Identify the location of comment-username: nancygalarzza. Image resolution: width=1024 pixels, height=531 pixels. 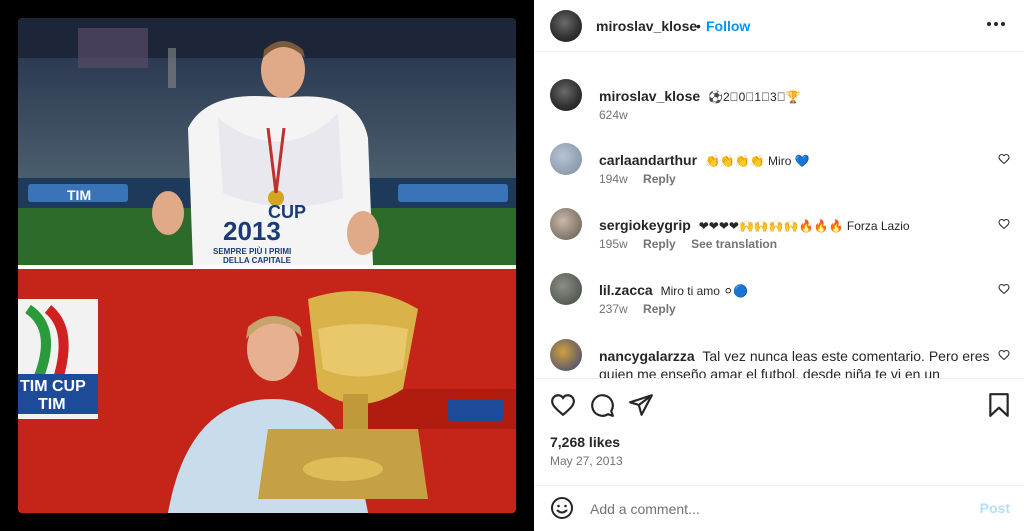
(647, 356).